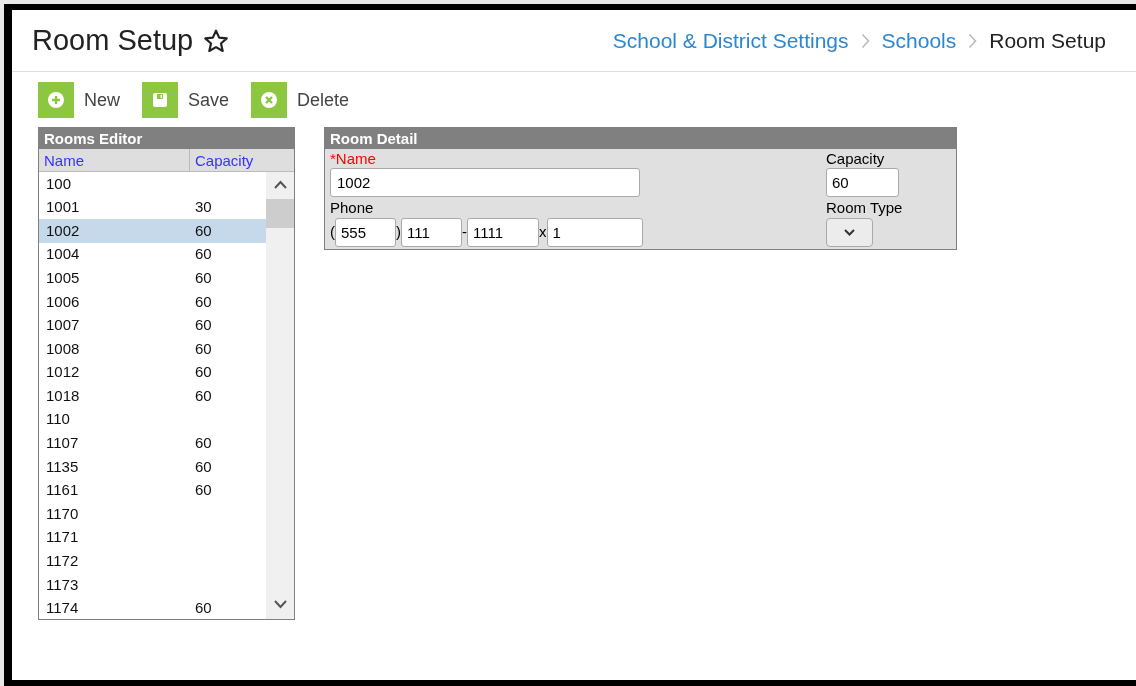 This screenshot has width=1136, height=686. I want to click on name-cell-text: 1171, so click(62, 537).